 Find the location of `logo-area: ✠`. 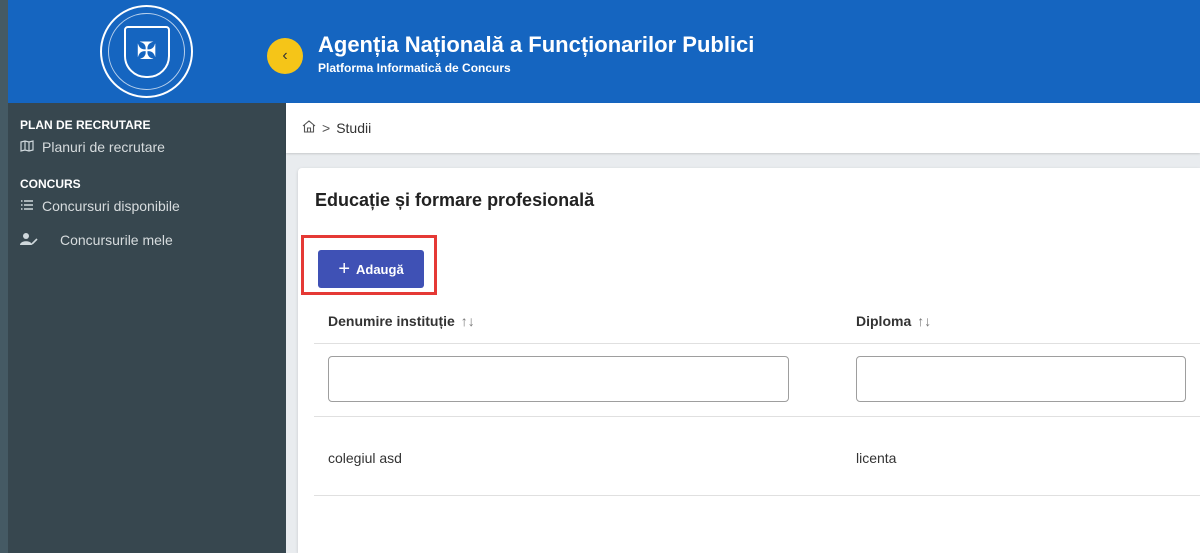

logo-area: ✠ is located at coordinates (147, 51).